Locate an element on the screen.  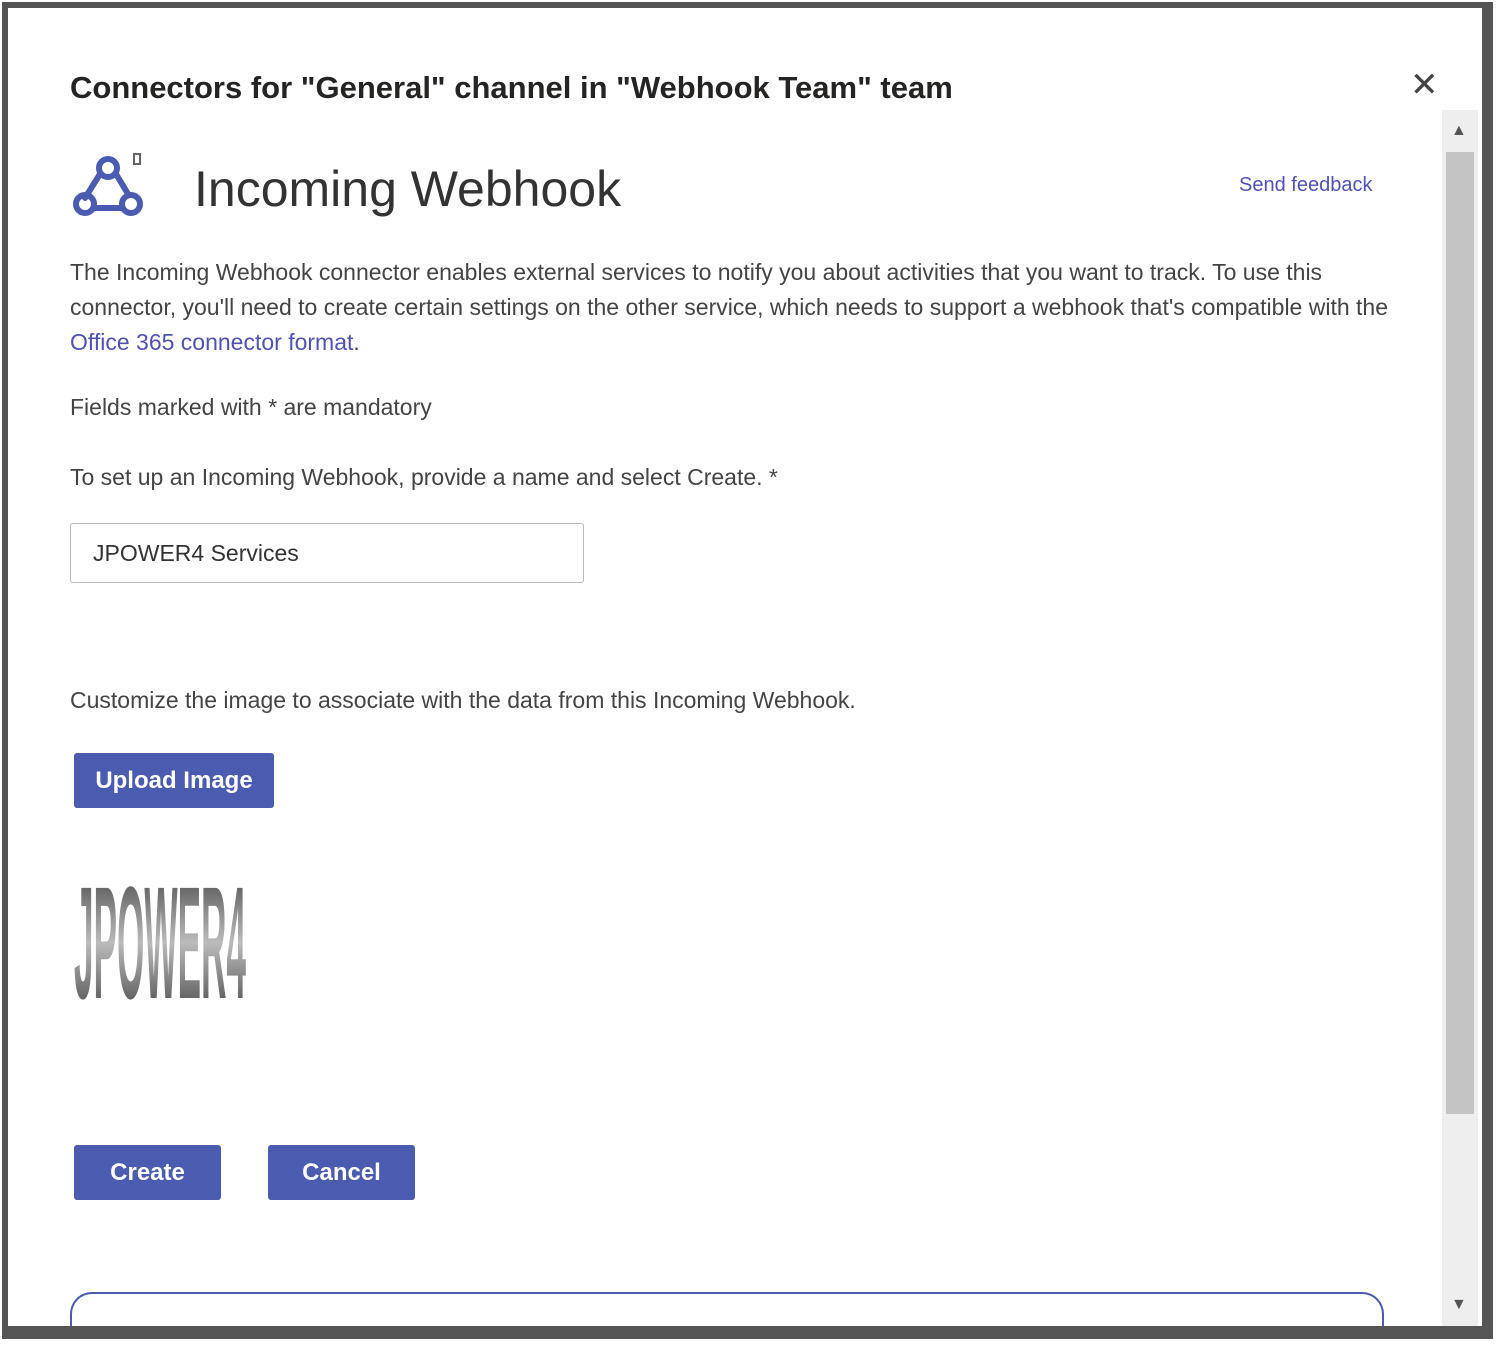
connector-format-link: Office 365 connector format is located at coordinates (211, 342).